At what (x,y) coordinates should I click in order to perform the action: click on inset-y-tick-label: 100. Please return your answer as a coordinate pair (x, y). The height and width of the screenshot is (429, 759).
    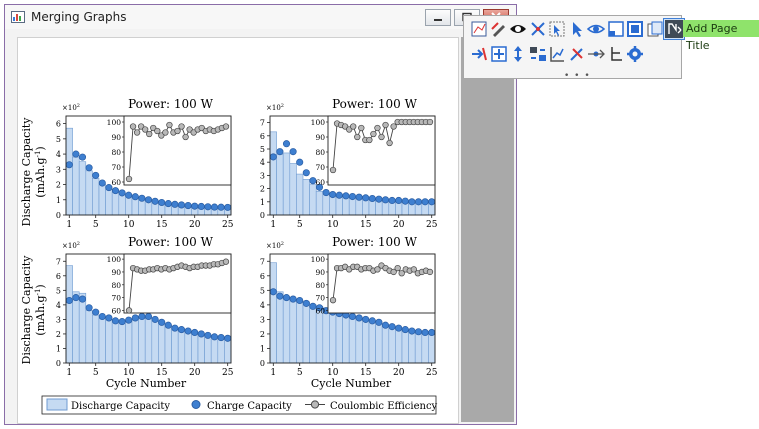
    Looking at the image, I should click on (114, 259).